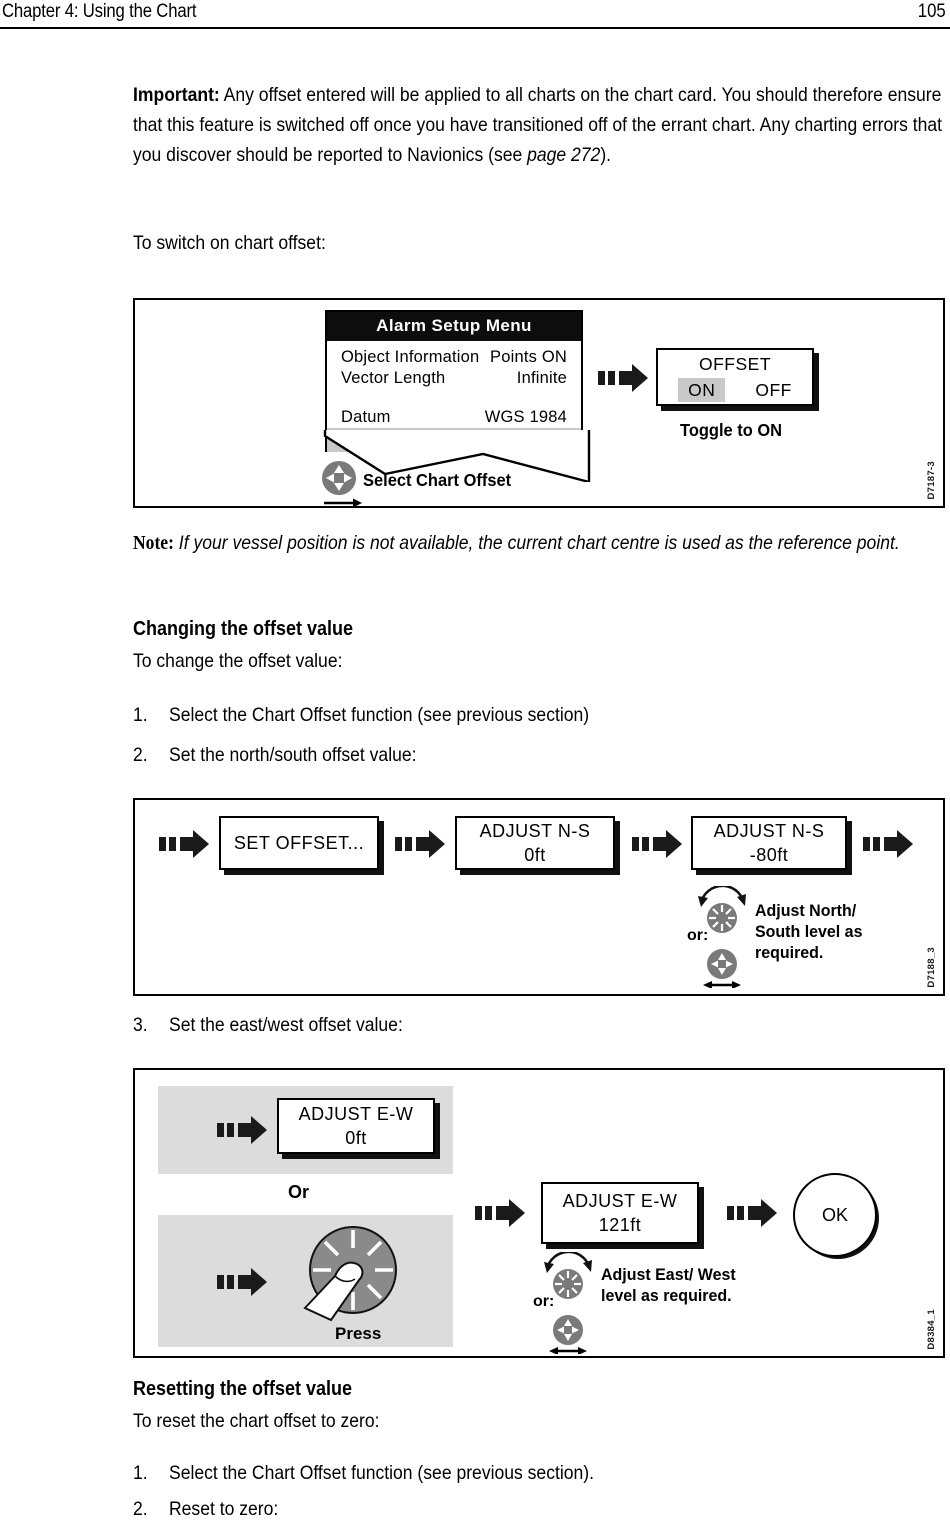 The width and height of the screenshot is (950, 1524). I want to click on list-item-text: Set the east/west offset value:, so click(286, 1025).